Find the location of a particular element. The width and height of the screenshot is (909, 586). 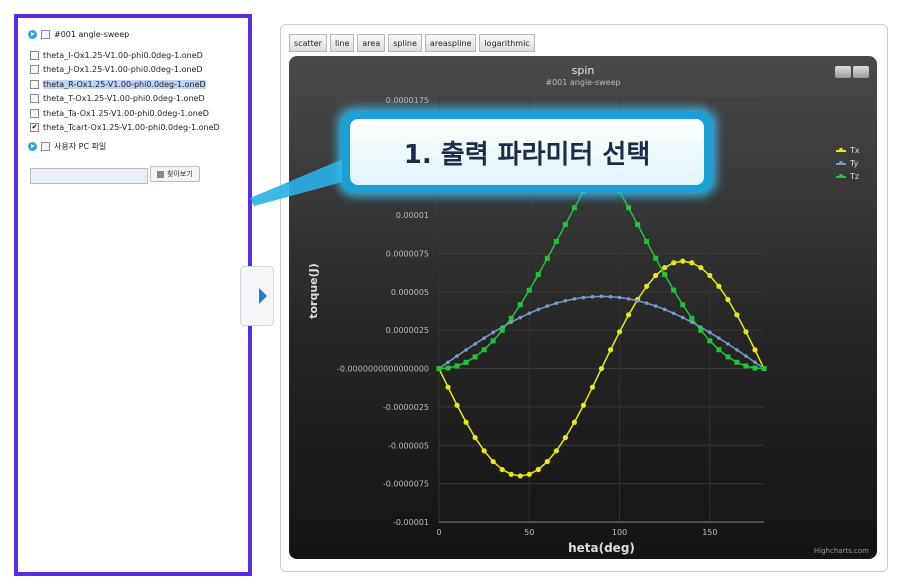

y-tick-label: 0.000005 is located at coordinates (410, 292).